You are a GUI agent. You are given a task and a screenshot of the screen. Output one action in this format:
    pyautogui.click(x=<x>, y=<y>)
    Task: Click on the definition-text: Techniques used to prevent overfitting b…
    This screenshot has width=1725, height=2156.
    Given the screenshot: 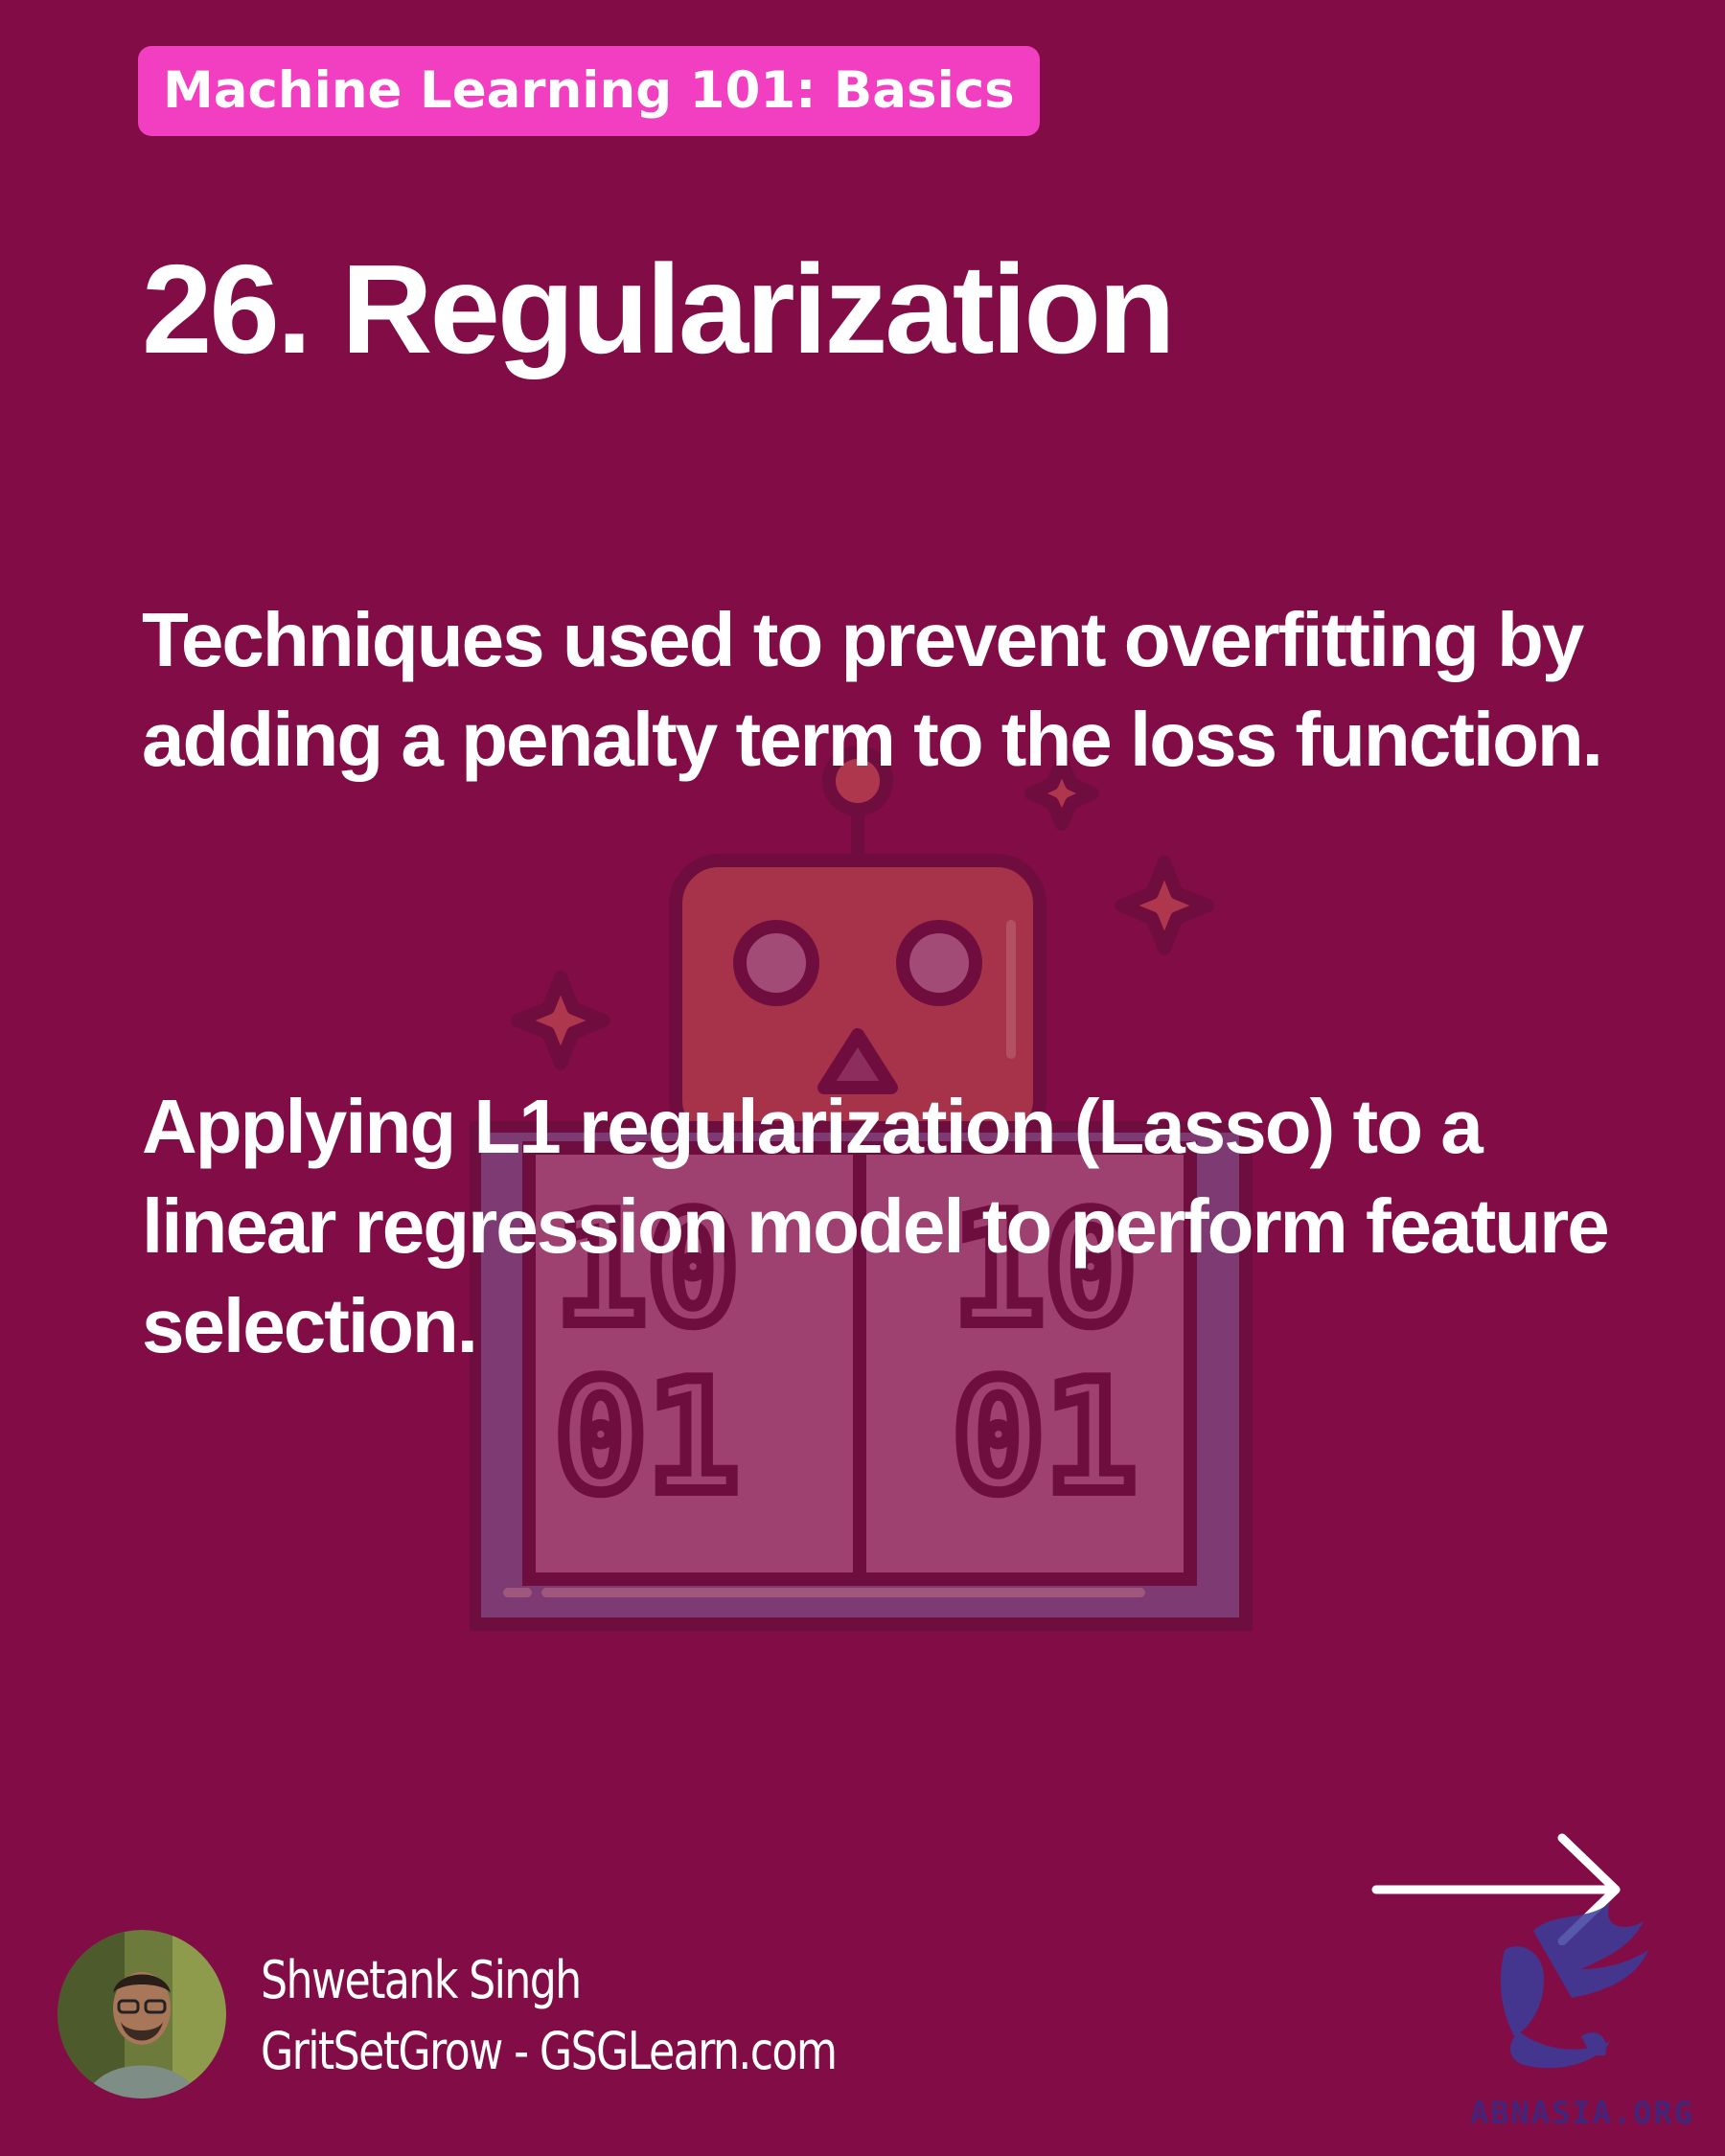 What is the action you would take?
    pyautogui.click(x=872, y=689)
    